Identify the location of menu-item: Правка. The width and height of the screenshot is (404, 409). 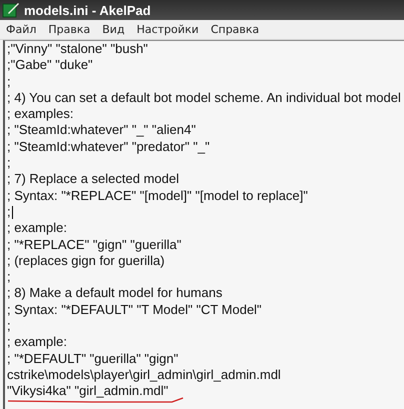
(69, 29).